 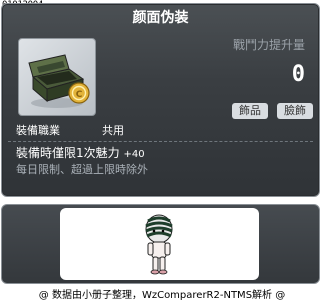 I want to click on effect-bonus: +40, so click(x=134, y=154).